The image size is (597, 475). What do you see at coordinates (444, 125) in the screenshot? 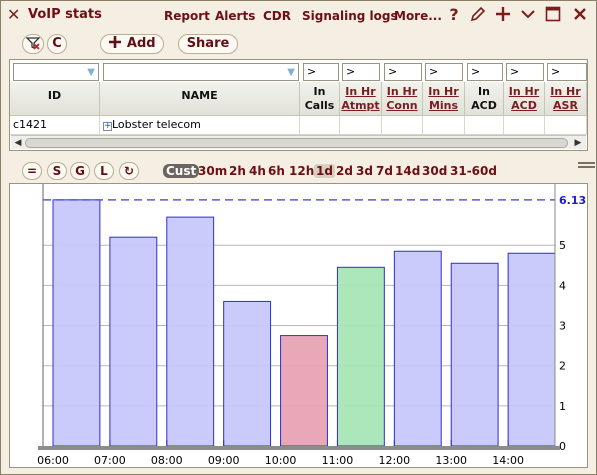
I see `cell-in-hr-mins` at bounding box center [444, 125].